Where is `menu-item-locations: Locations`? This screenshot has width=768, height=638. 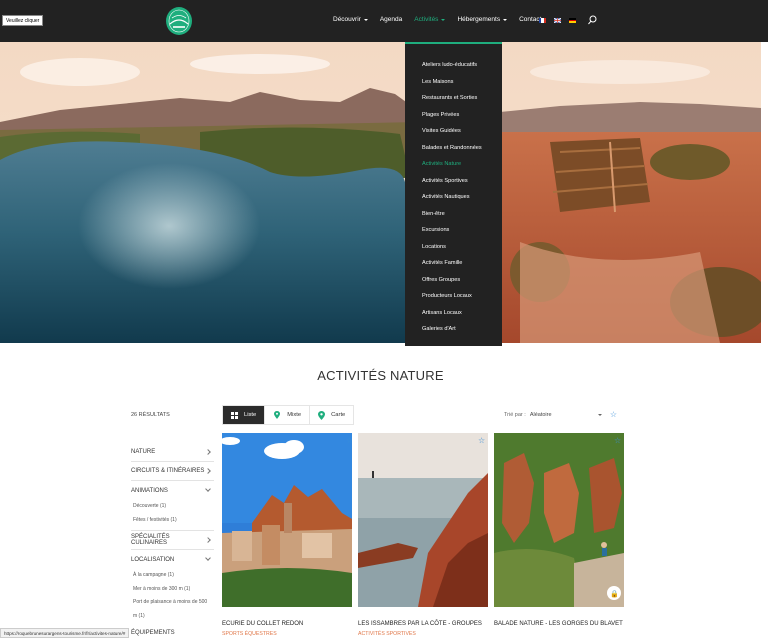 menu-item-locations: Locations is located at coordinates (453, 247).